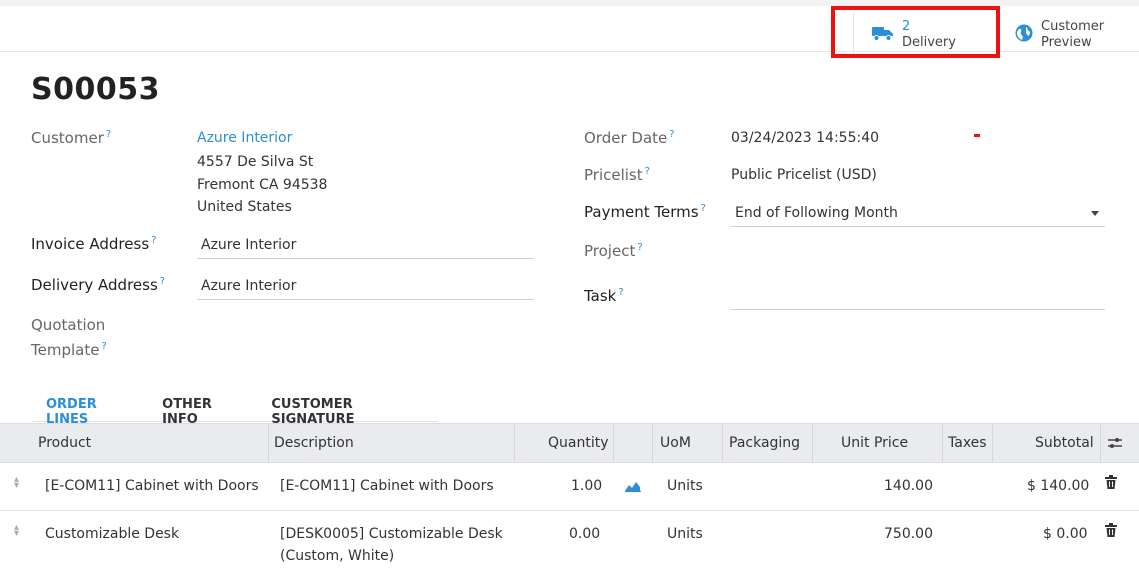 The image size is (1139, 576). I want to click on delivery-address-field: Azure Interior, so click(365, 287).